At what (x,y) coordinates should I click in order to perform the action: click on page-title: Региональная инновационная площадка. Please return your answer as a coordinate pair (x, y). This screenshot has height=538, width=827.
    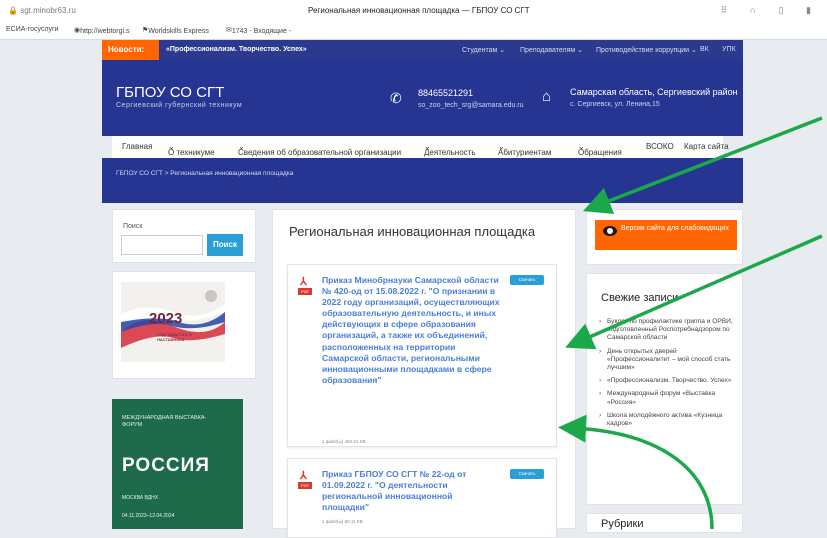
    Looking at the image, I should click on (412, 231).